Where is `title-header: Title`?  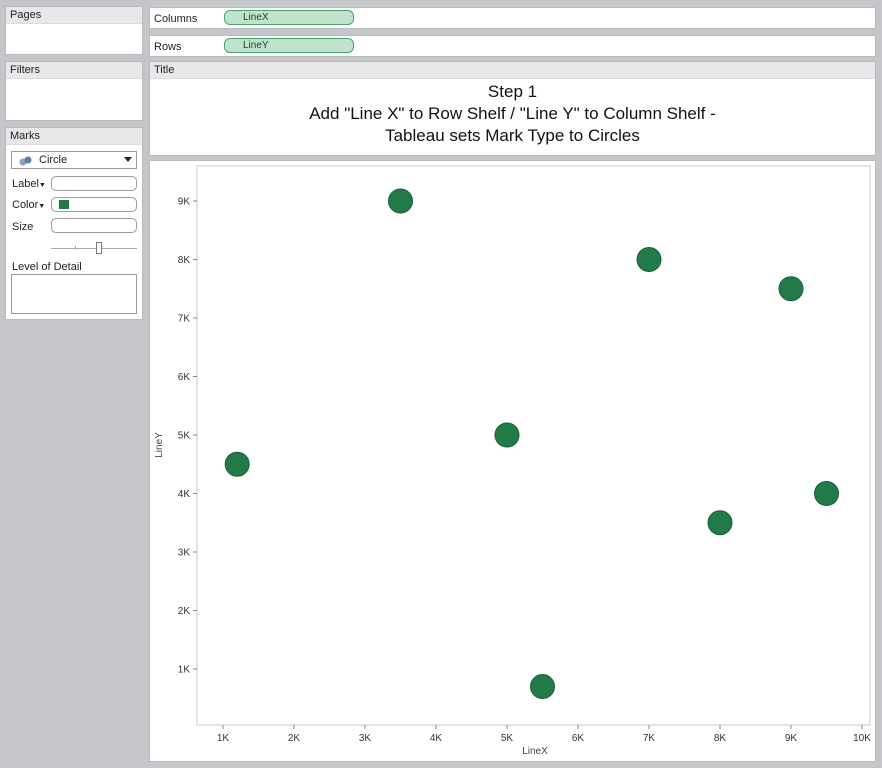 title-header: Title is located at coordinates (512, 70).